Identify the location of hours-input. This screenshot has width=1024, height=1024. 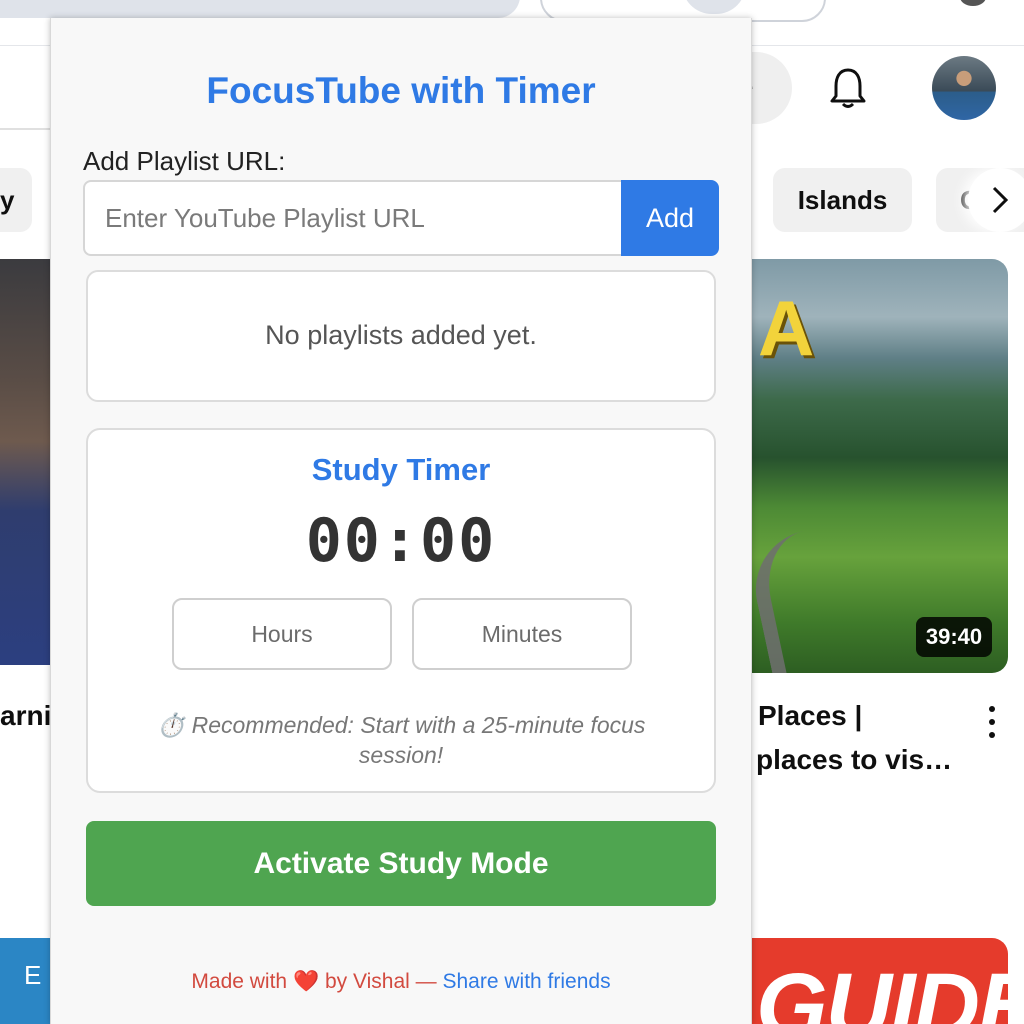
(282, 634).